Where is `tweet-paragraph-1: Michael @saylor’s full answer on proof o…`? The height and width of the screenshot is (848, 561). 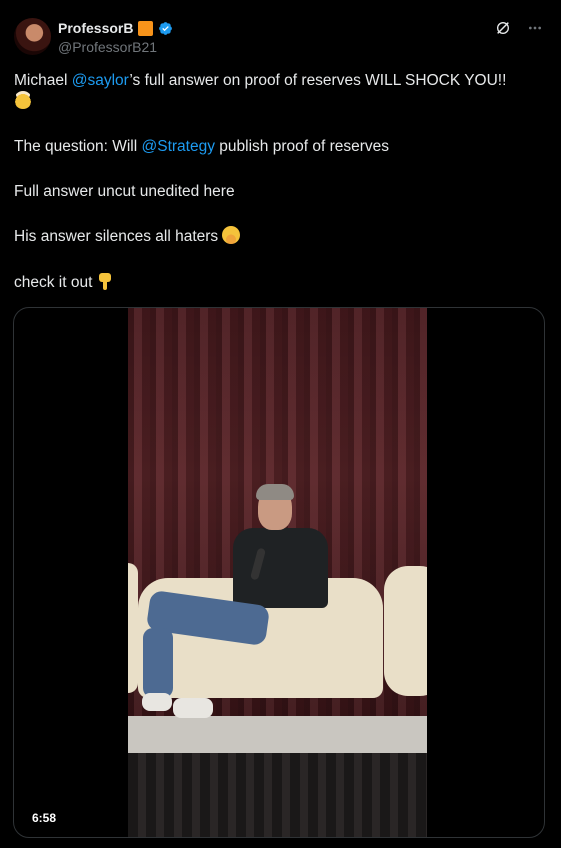 tweet-paragraph-1: Michael @saylor’s full answer on proof o… is located at coordinates (279, 91).